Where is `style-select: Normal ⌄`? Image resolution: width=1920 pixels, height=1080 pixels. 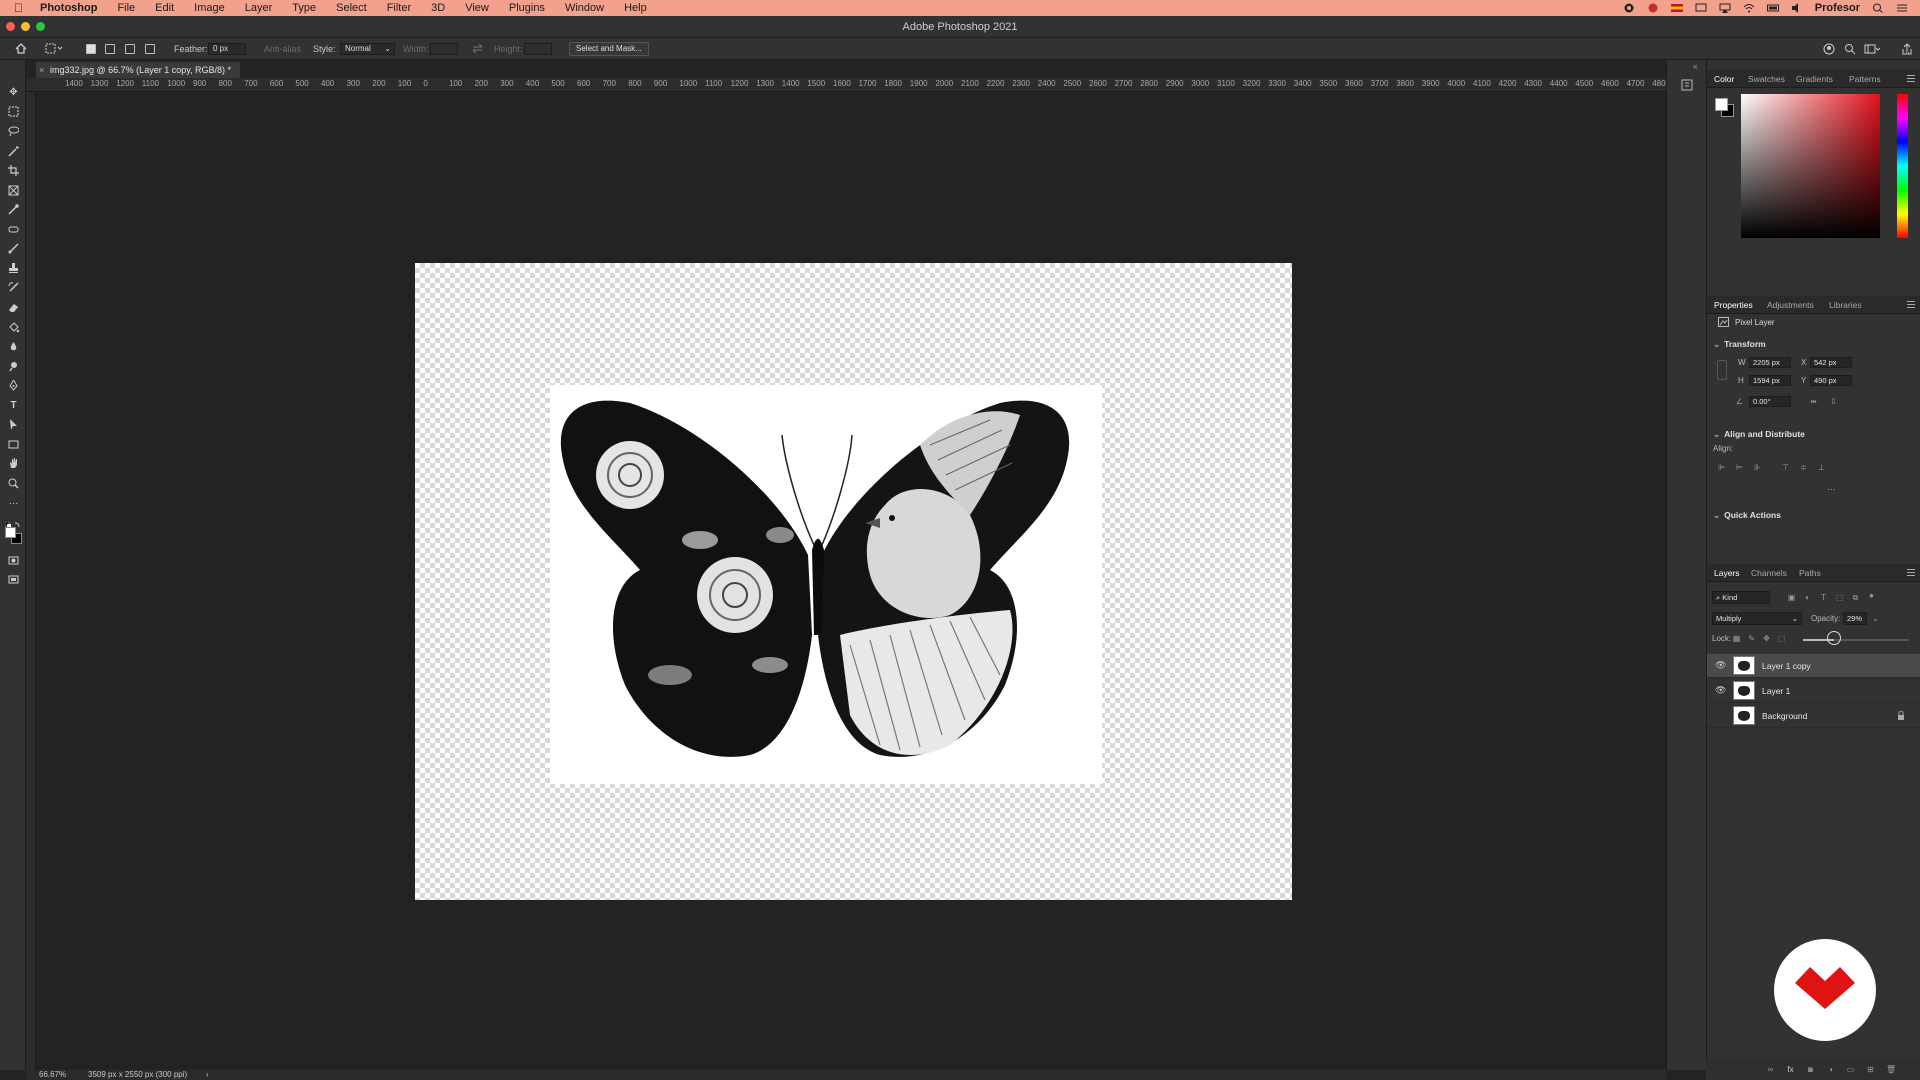 style-select: Normal ⌄ is located at coordinates (367, 49).